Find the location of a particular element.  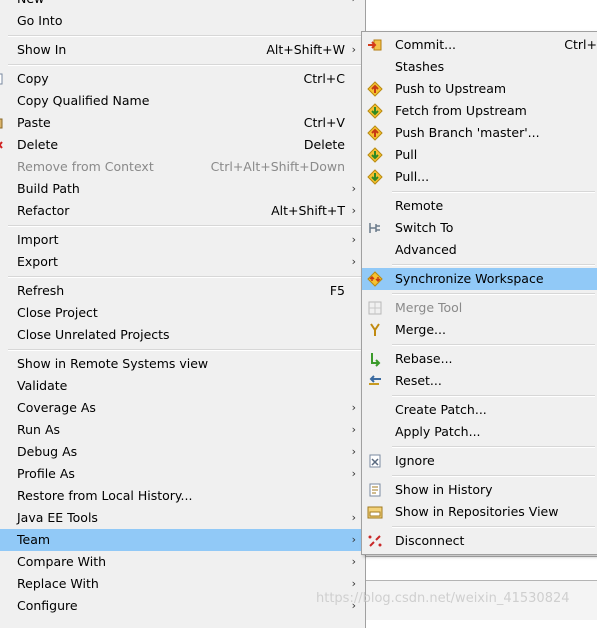

submenu-item-show-in-repositories: Show in Repositories View is located at coordinates (479, 512).